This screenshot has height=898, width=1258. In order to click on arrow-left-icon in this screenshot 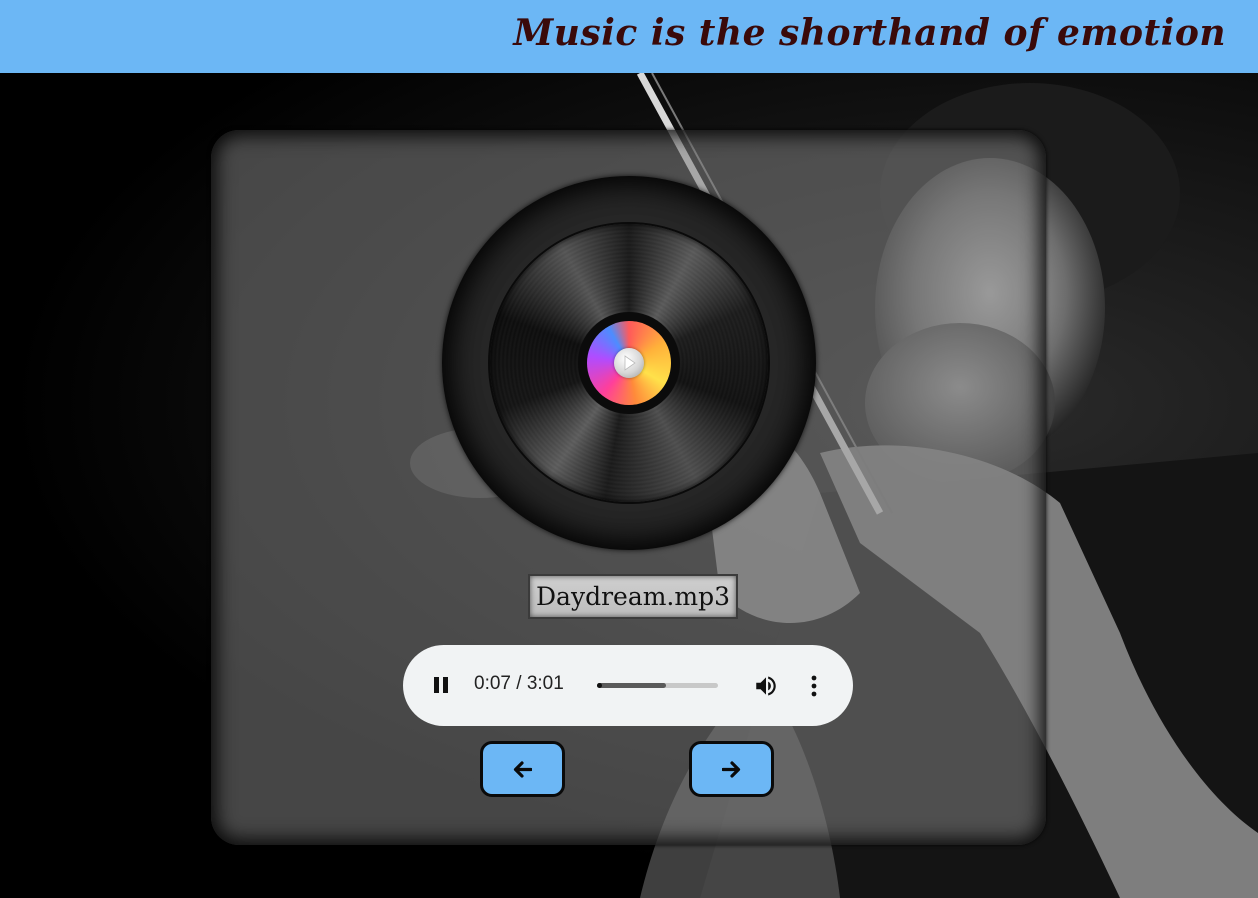, I will do `click(522, 769)`.